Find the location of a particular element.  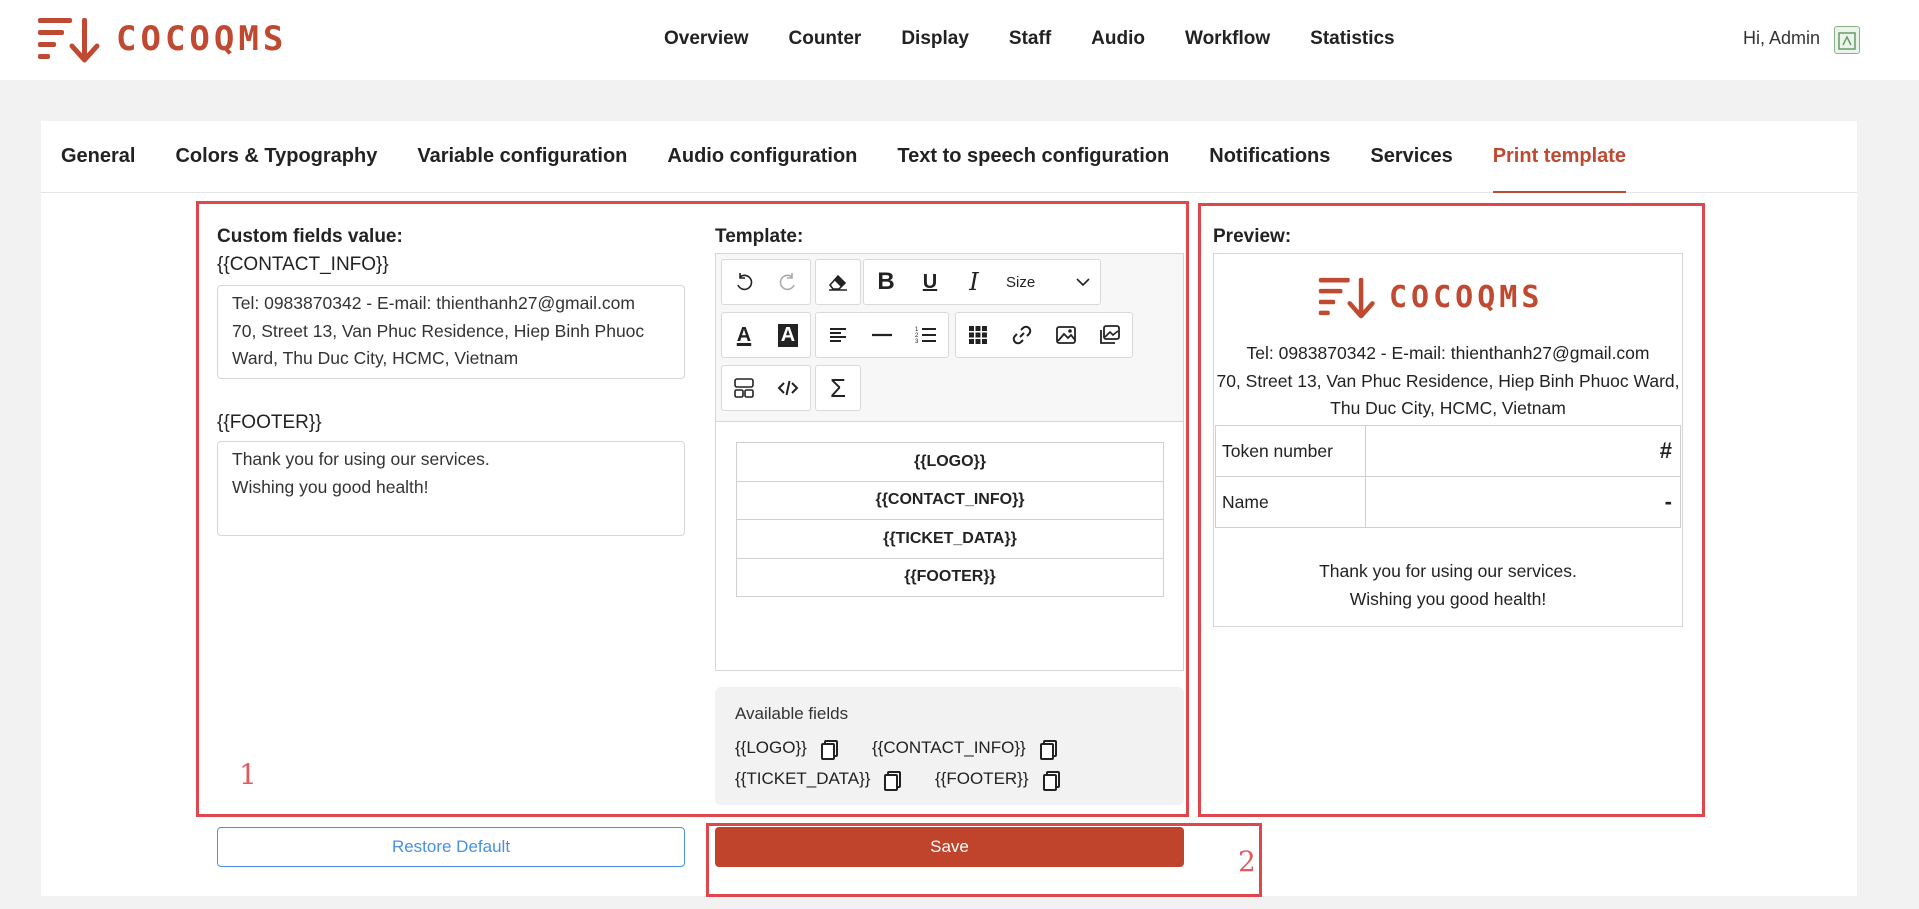

nav-display: Display is located at coordinates (935, 39).